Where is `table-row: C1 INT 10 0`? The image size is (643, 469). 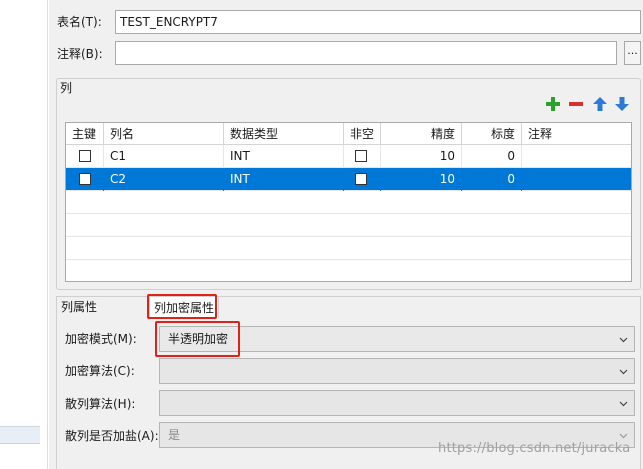 table-row: C1 INT 10 0 is located at coordinates (348, 156).